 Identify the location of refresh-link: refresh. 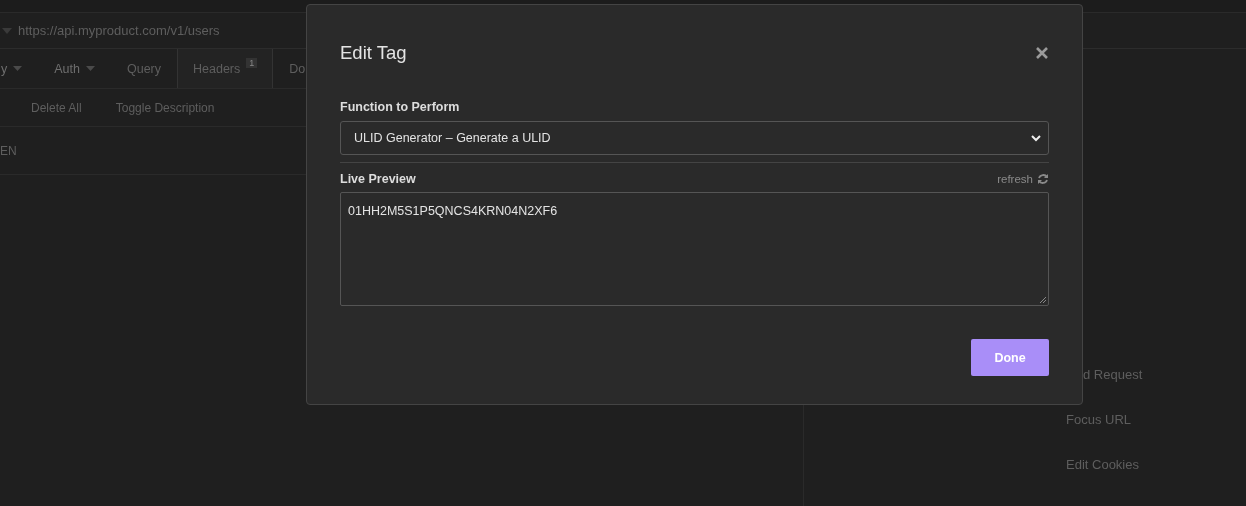
(1023, 179).